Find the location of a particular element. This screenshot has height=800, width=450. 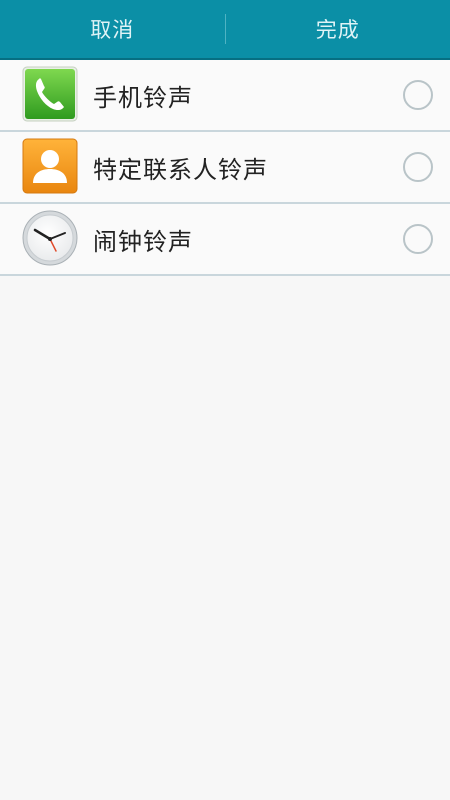

list-item-label: 闹钟铃声 is located at coordinates (143, 241).